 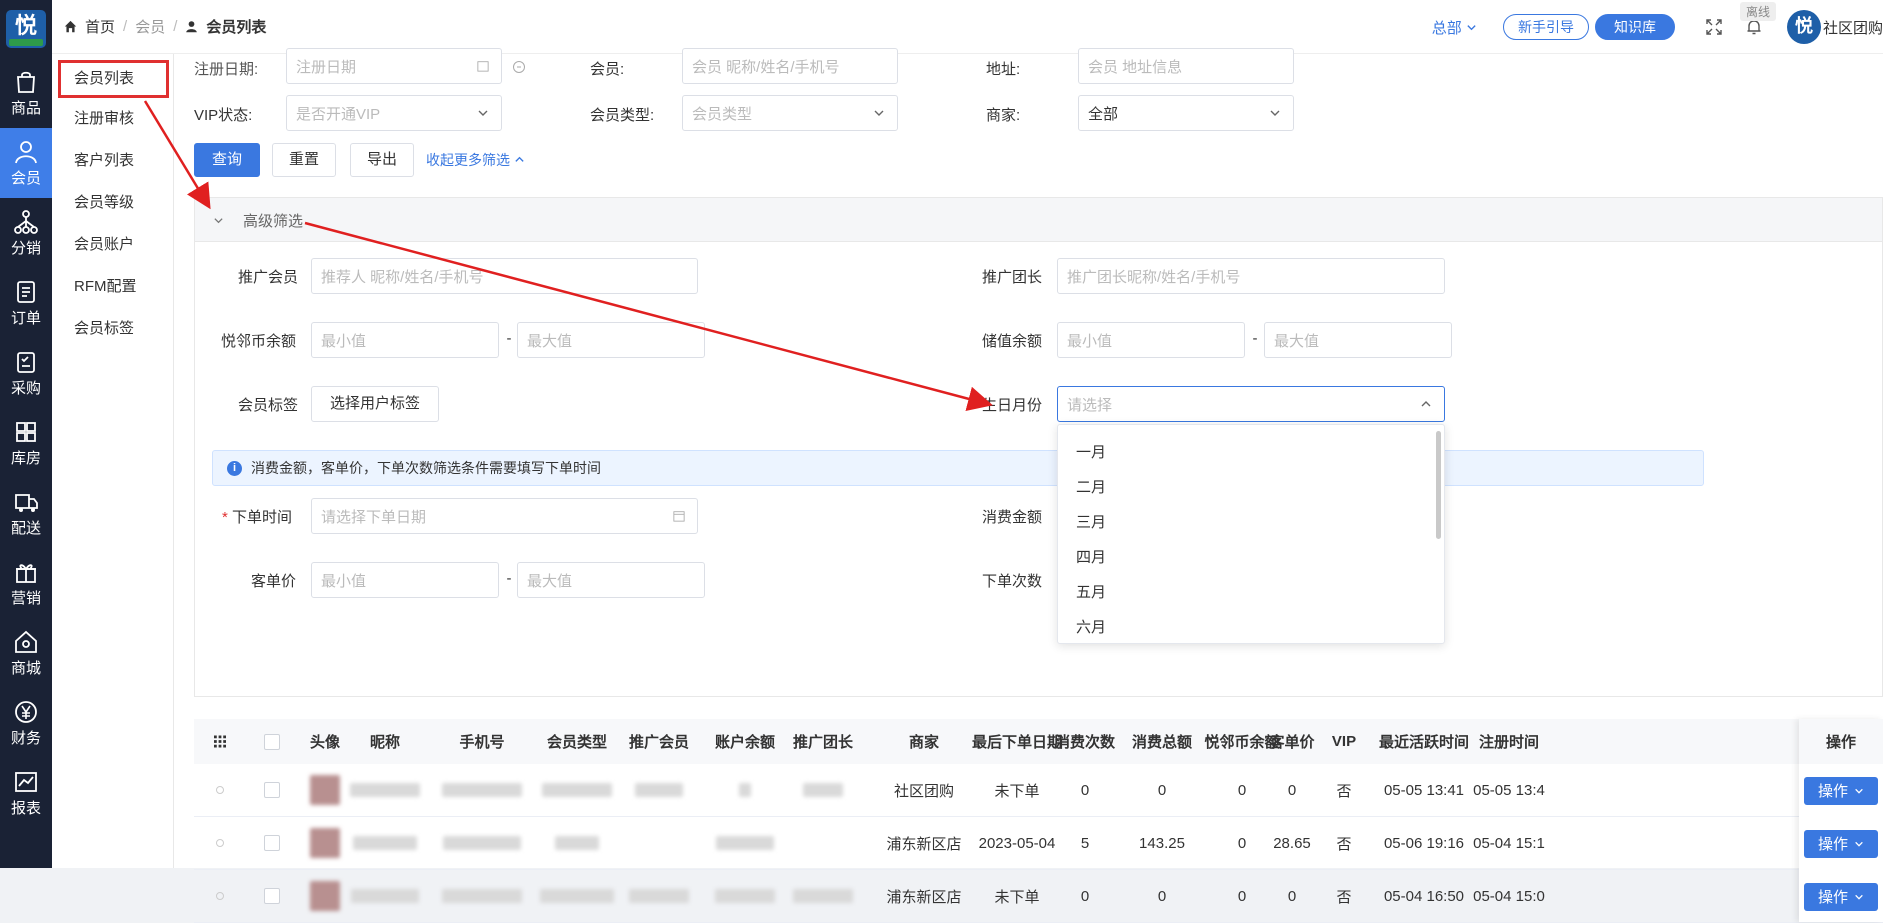 I want to click on export-button: 导出, so click(x=382, y=160).